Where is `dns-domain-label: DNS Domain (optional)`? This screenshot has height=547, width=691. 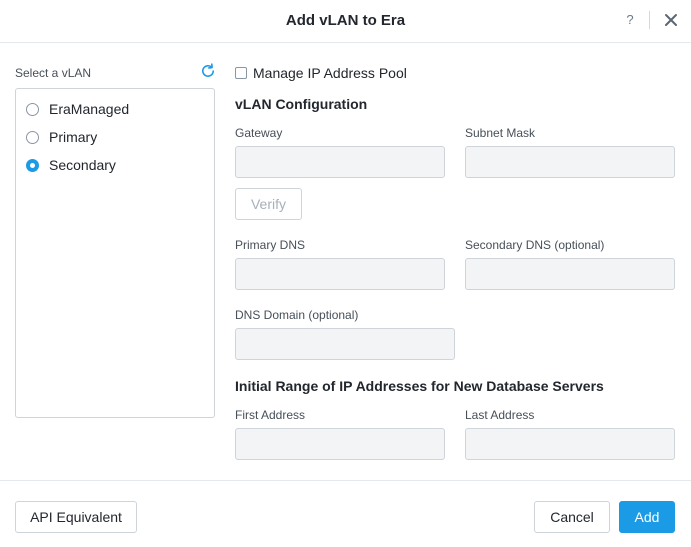 dns-domain-label: DNS Domain (optional) is located at coordinates (297, 315).